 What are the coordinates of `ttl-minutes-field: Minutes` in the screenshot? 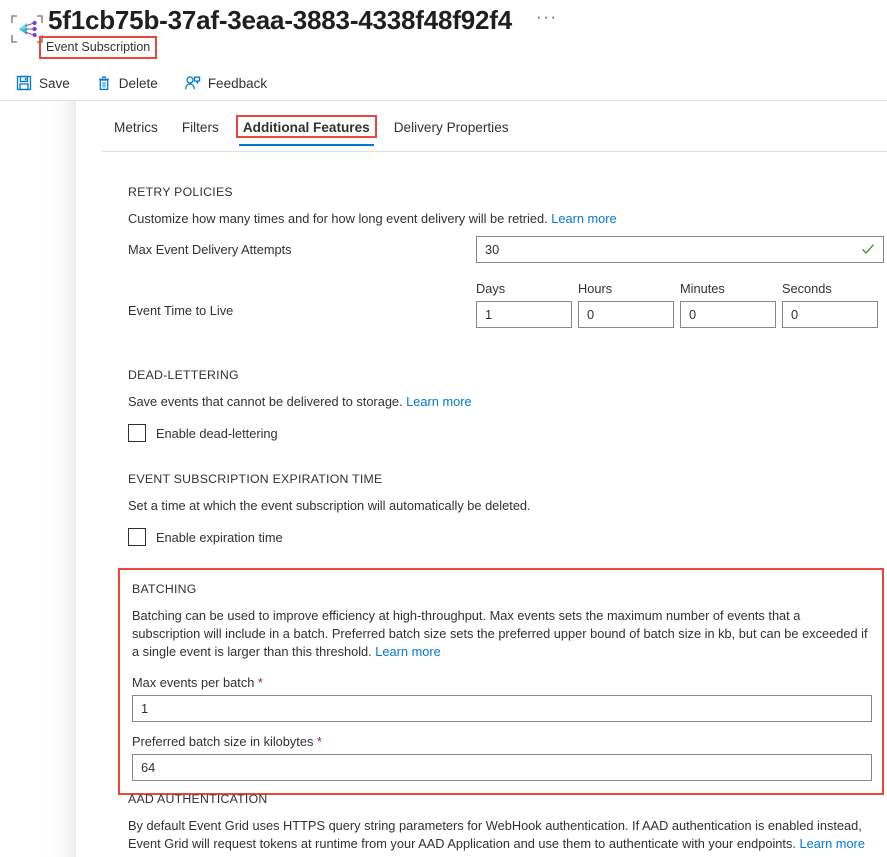 It's located at (728, 304).